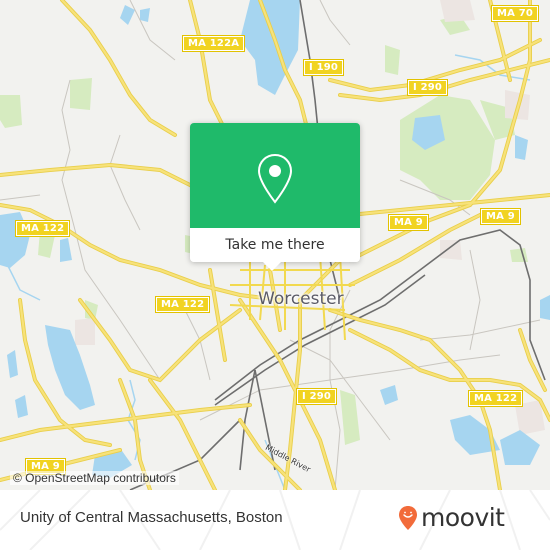 The width and height of the screenshot is (550, 550). What do you see at coordinates (427, 87) in the screenshot?
I see `road-shield-i-290-north: I 290` at bounding box center [427, 87].